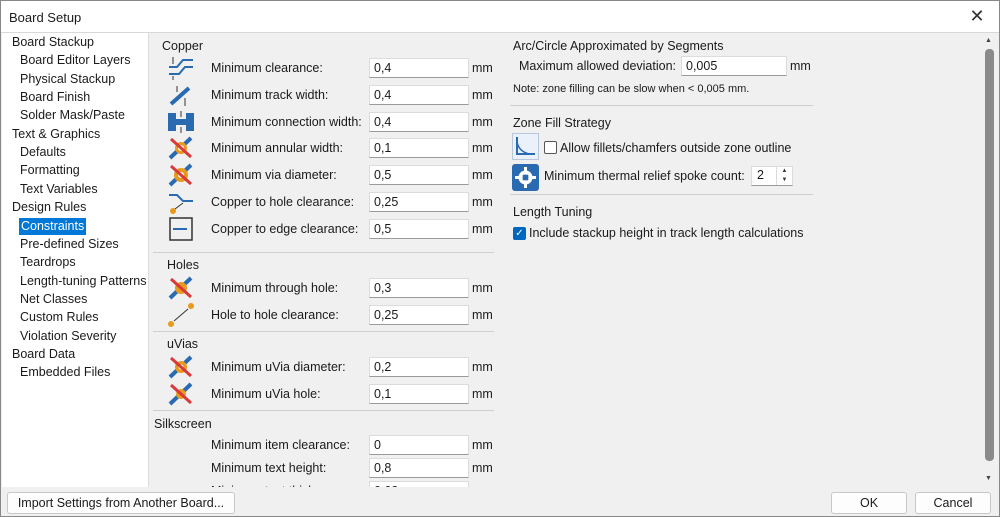 The width and height of the screenshot is (1000, 517). What do you see at coordinates (869, 503) in the screenshot?
I see `ok-button: OK` at bounding box center [869, 503].